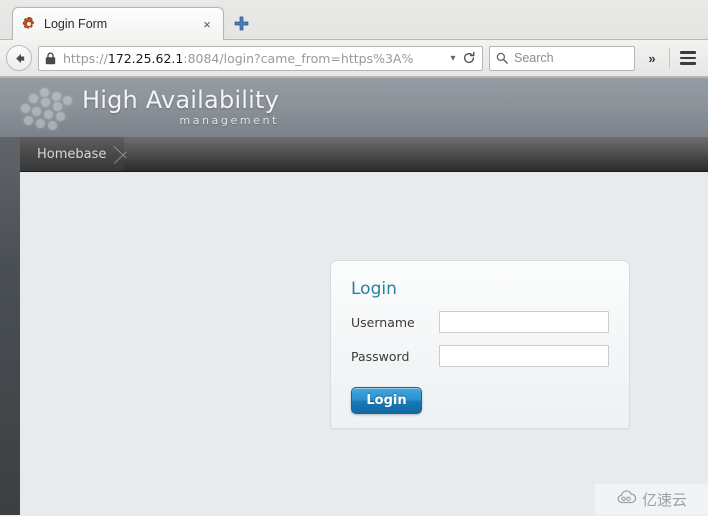  I want to click on url-scheme: https://, so click(85, 58).